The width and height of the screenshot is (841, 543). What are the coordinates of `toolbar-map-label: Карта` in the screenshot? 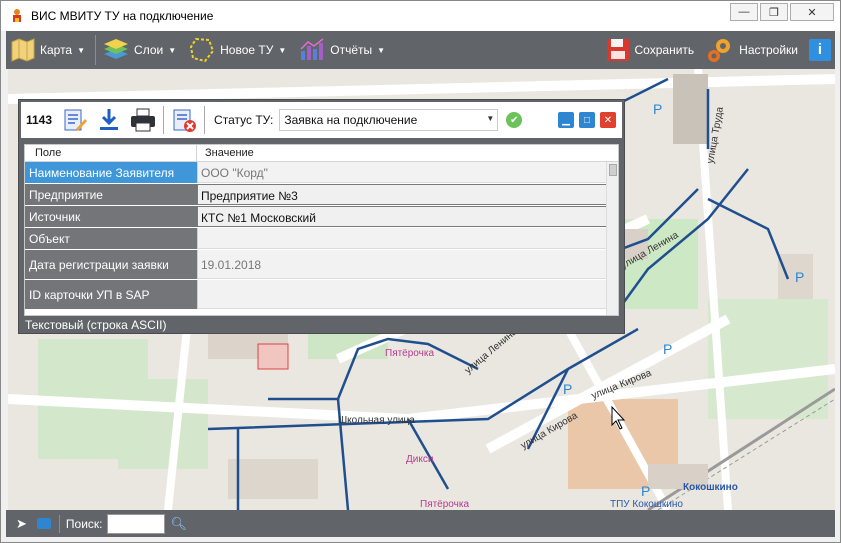 It's located at (56, 50).